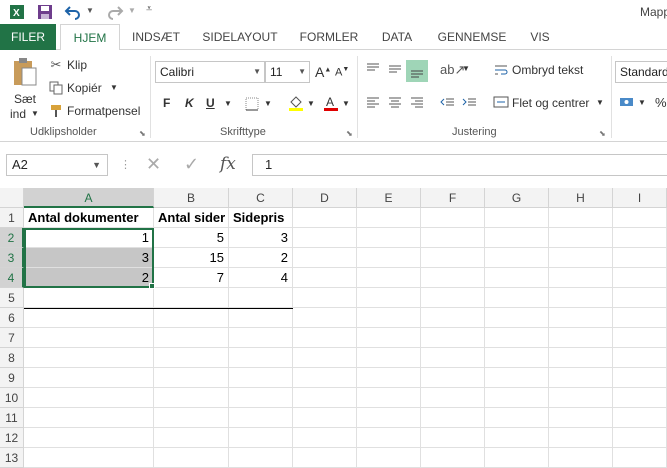 The width and height of the screenshot is (667, 468). I want to click on cell-e5, so click(389, 298).